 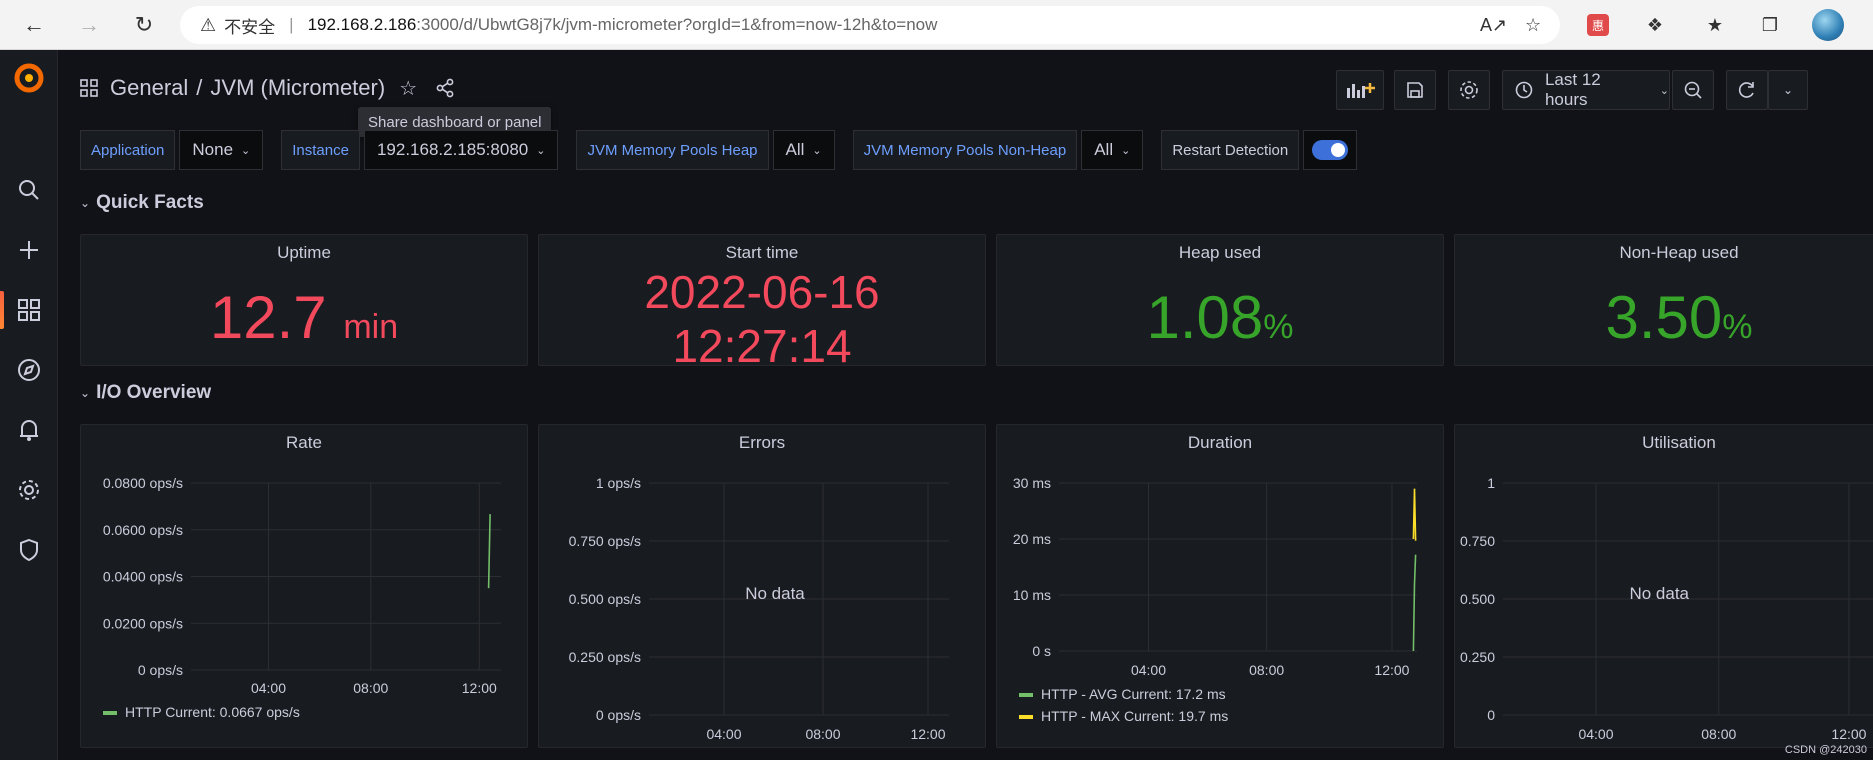 What do you see at coordinates (1679, 252) in the screenshot?
I see `panel-title: Non-Heap used` at bounding box center [1679, 252].